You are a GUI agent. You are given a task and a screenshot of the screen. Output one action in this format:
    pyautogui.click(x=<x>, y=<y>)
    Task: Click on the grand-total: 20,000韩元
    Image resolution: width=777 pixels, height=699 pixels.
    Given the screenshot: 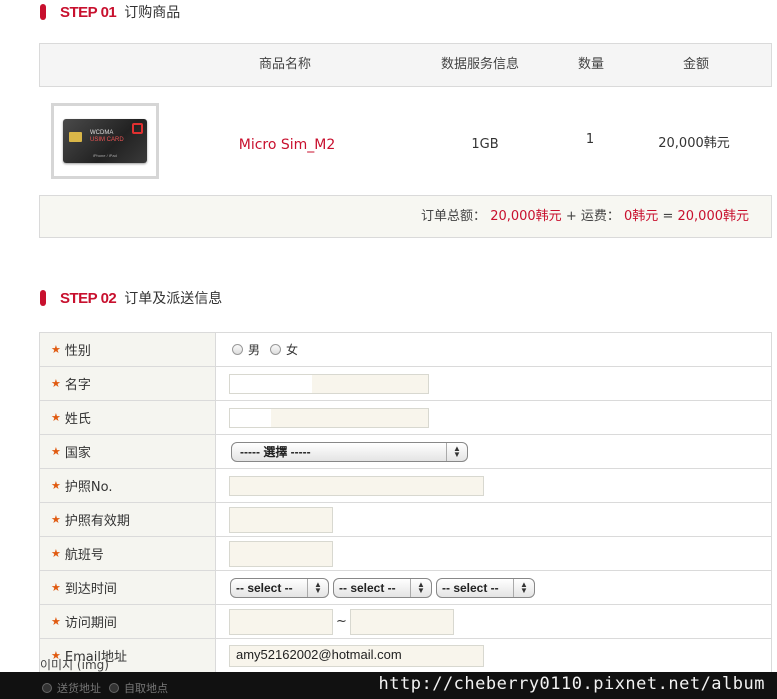 What is the action you would take?
    pyautogui.click(x=713, y=216)
    